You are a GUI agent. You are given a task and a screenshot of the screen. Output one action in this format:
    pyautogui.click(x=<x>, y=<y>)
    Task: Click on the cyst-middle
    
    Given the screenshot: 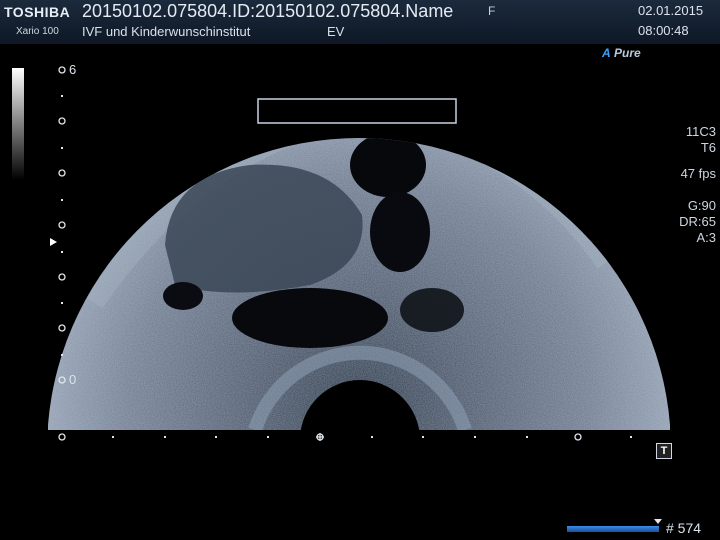 What is the action you would take?
    pyautogui.click(x=400, y=232)
    